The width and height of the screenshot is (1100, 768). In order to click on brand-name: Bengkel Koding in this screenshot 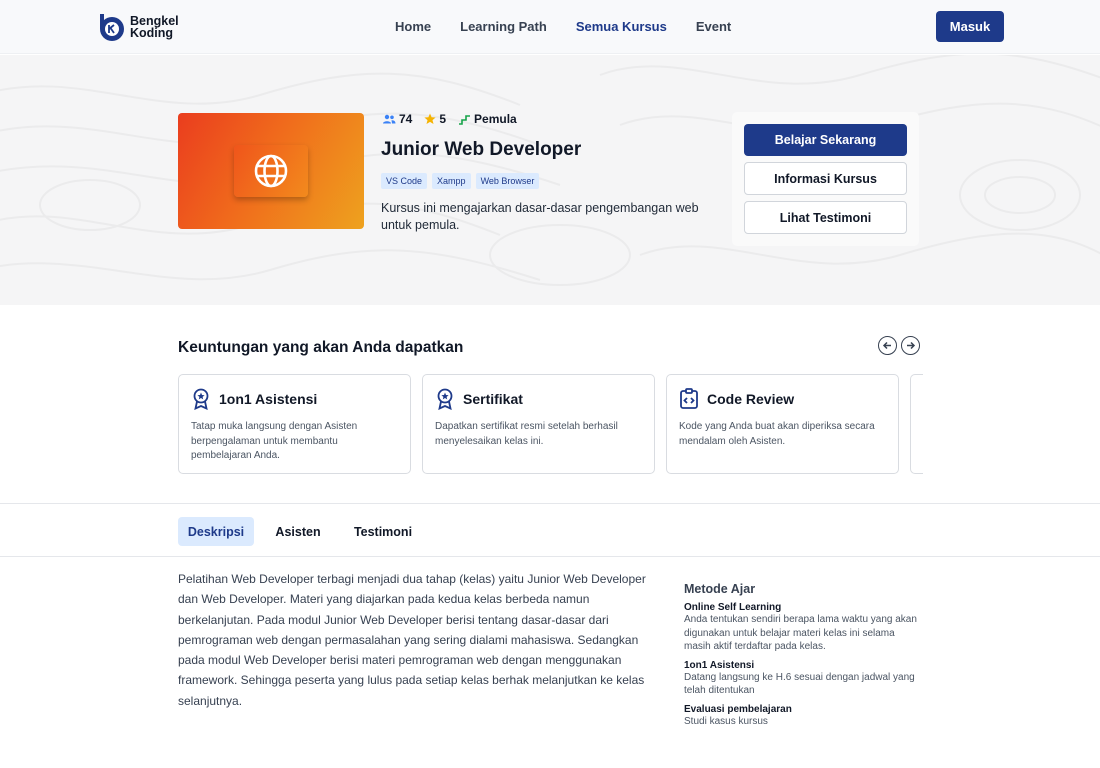, I will do `click(154, 27)`.